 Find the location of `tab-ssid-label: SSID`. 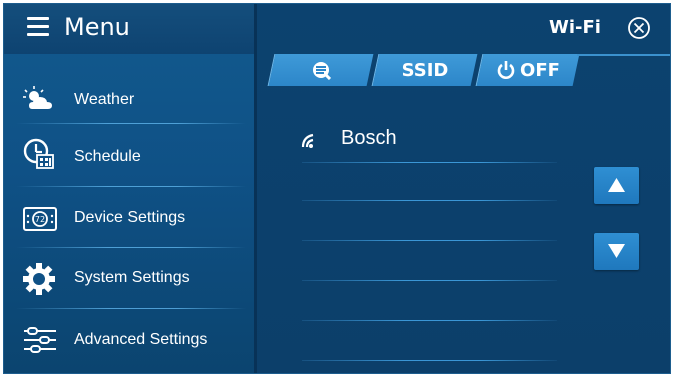

tab-ssid-label: SSID is located at coordinates (425, 70).